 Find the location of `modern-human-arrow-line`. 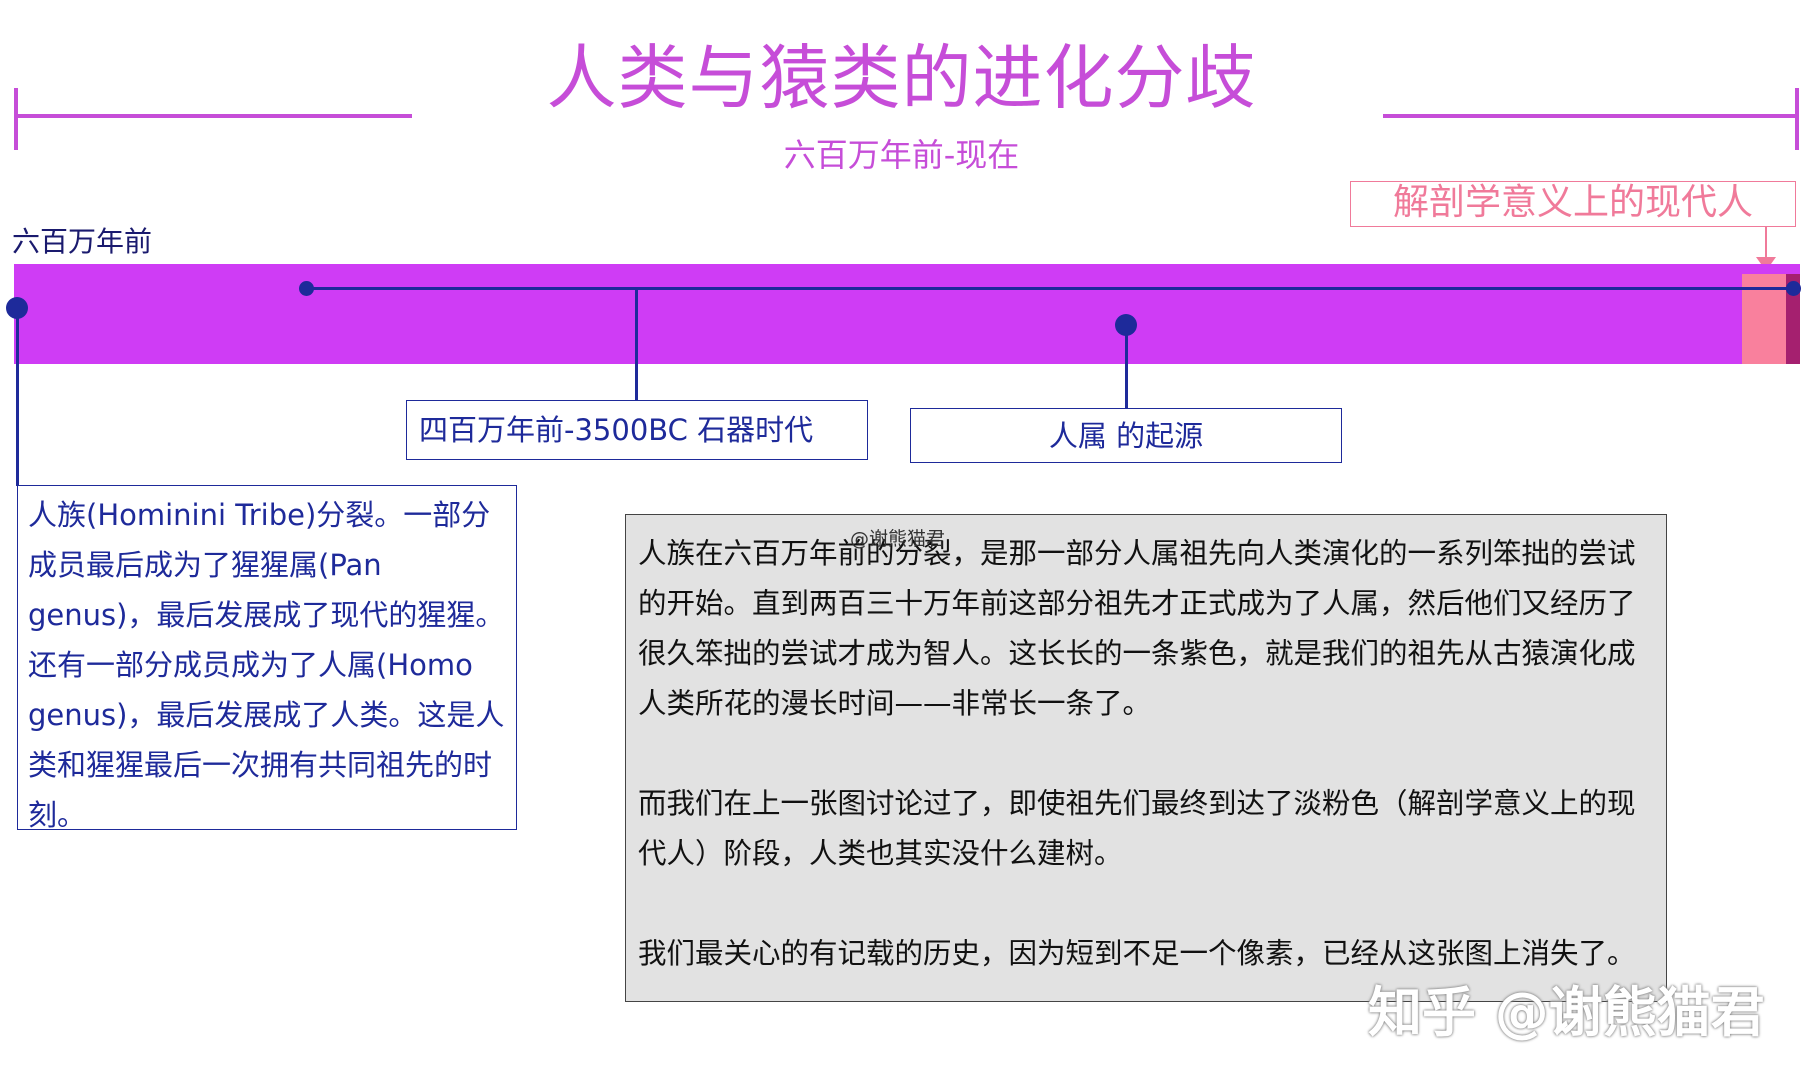

modern-human-arrow-line is located at coordinates (1766, 243).